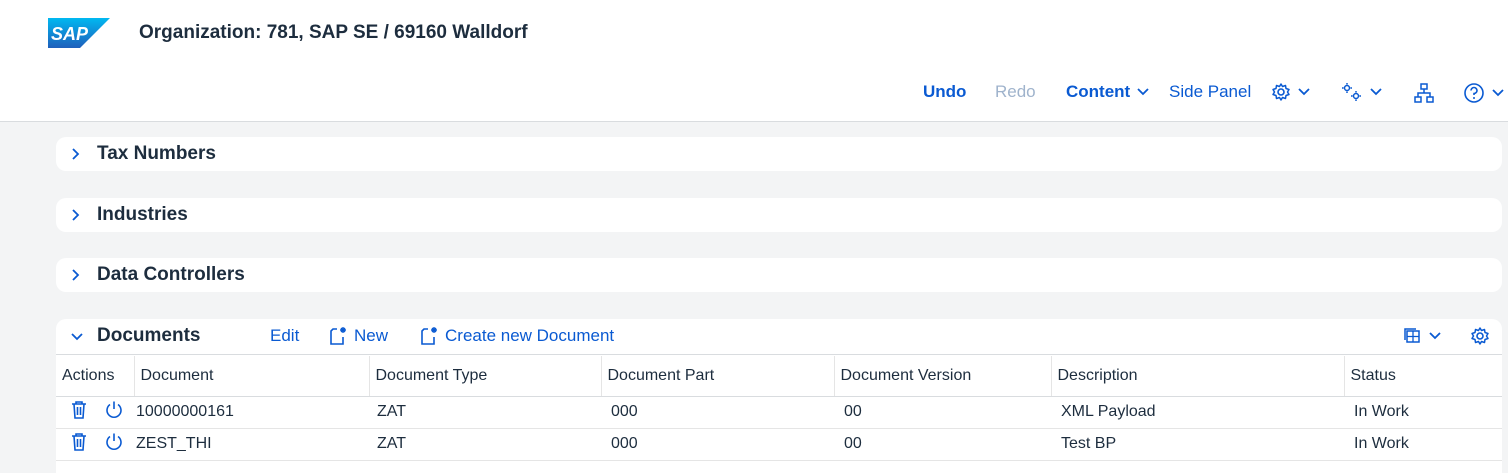 Image resolution: width=1508 pixels, height=473 pixels. Describe the element at coordinates (1423, 376) in the screenshot. I see `column-header-status: Status` at that location.